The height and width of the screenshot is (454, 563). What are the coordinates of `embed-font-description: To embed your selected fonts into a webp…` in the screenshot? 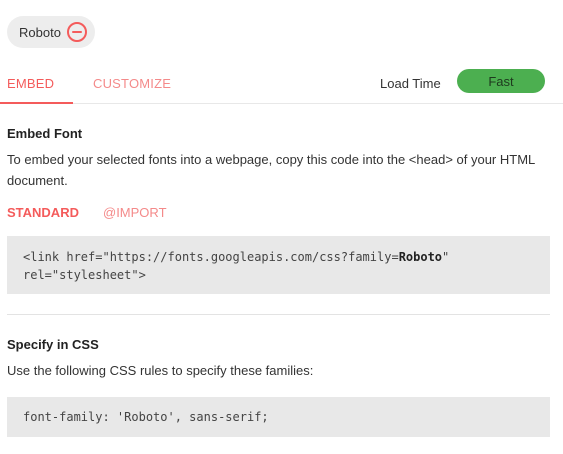 It's located at (271, 170).